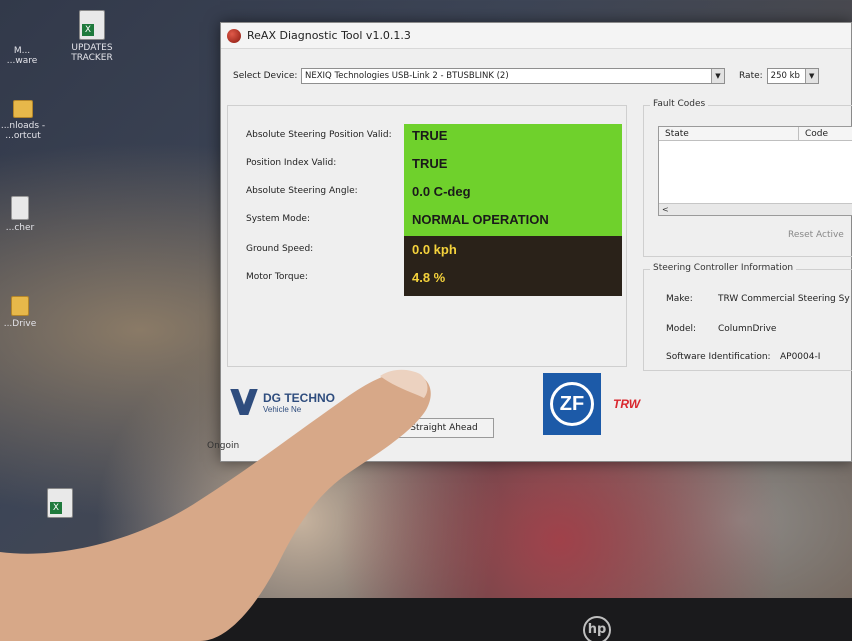  What do you see at coordinates (291, 163) in the screenshot?
I see `status-label-position-index-valid: Position Index Valid:` at bounding box center [291, 163].